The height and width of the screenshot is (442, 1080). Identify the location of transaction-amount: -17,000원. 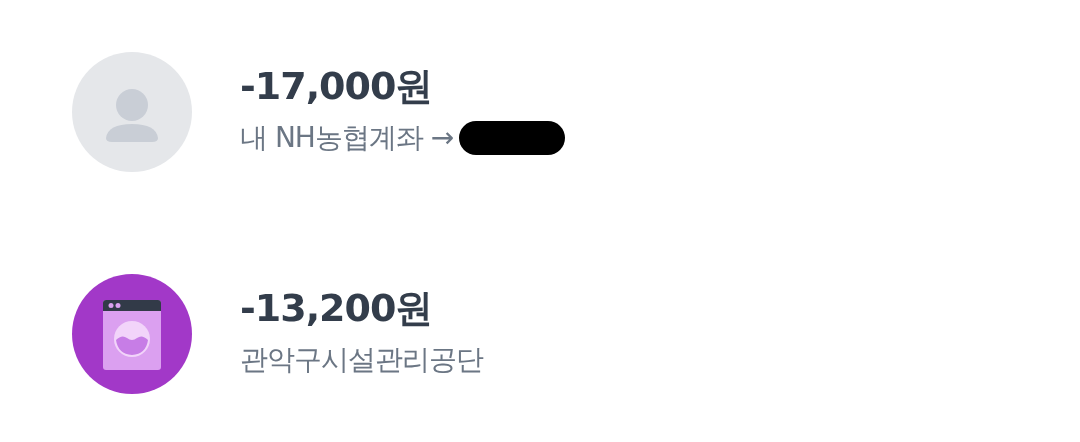
(337, 86).